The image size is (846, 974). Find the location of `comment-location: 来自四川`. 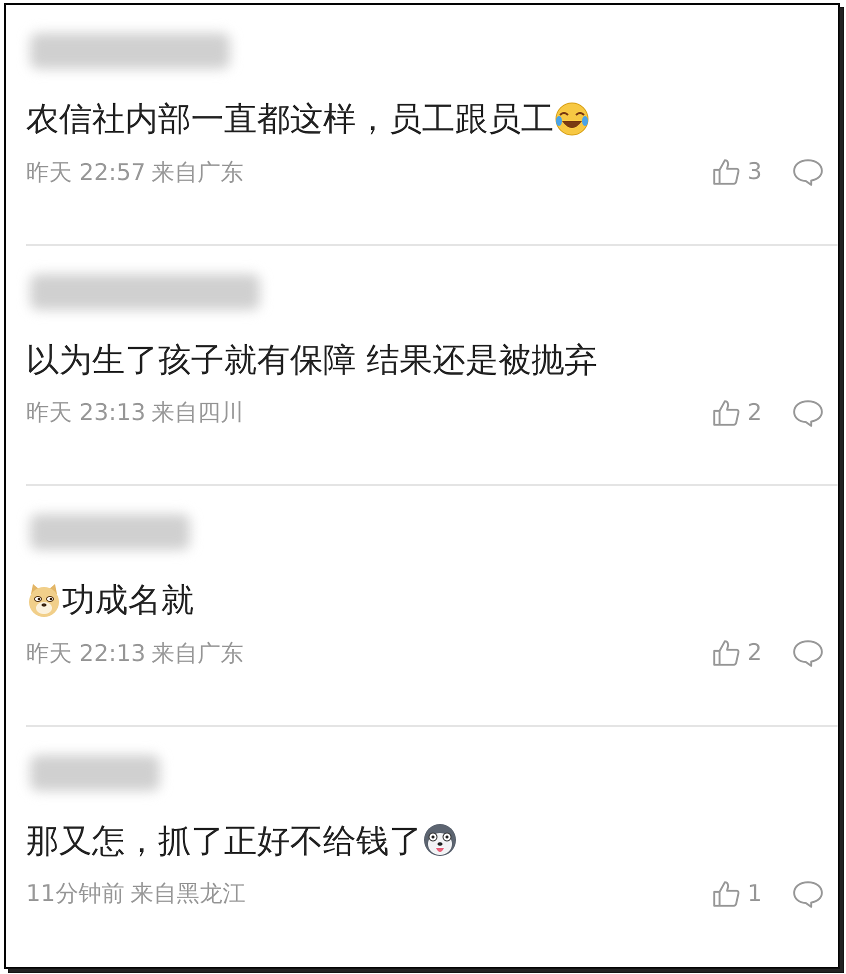

comment-location: 来自四川 is located at coordinates (198, 413).